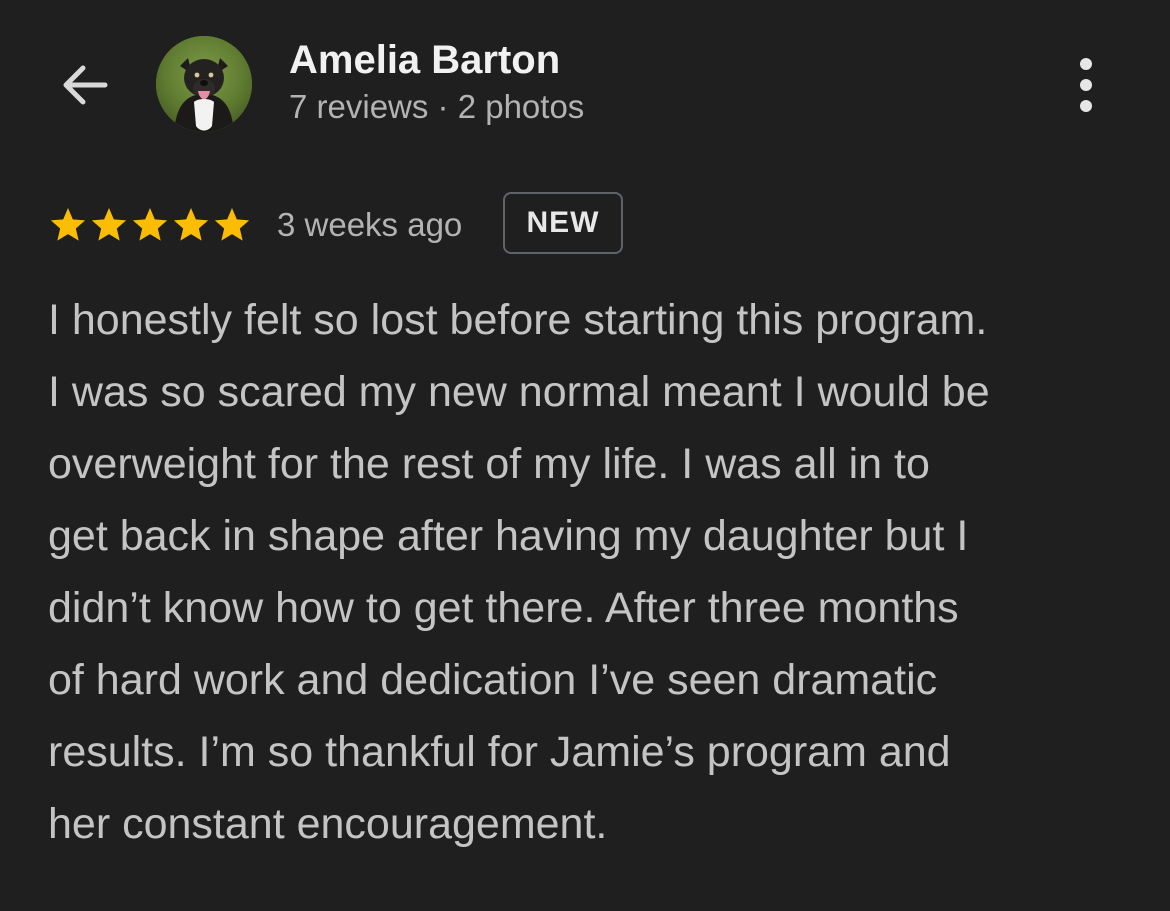  I want to click on back-button, so click(85, 85).